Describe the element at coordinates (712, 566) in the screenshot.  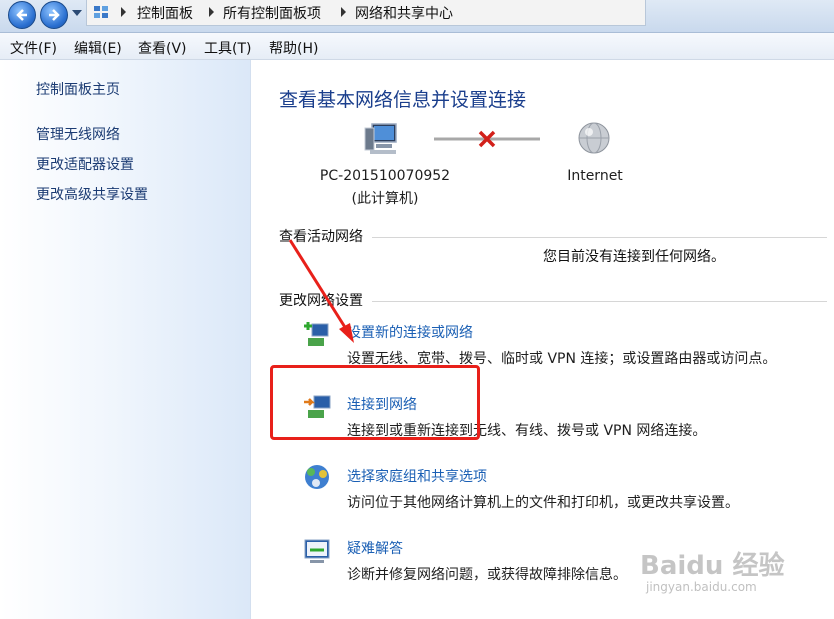
I see `watermark-logo: Baidu 经验` at that location.